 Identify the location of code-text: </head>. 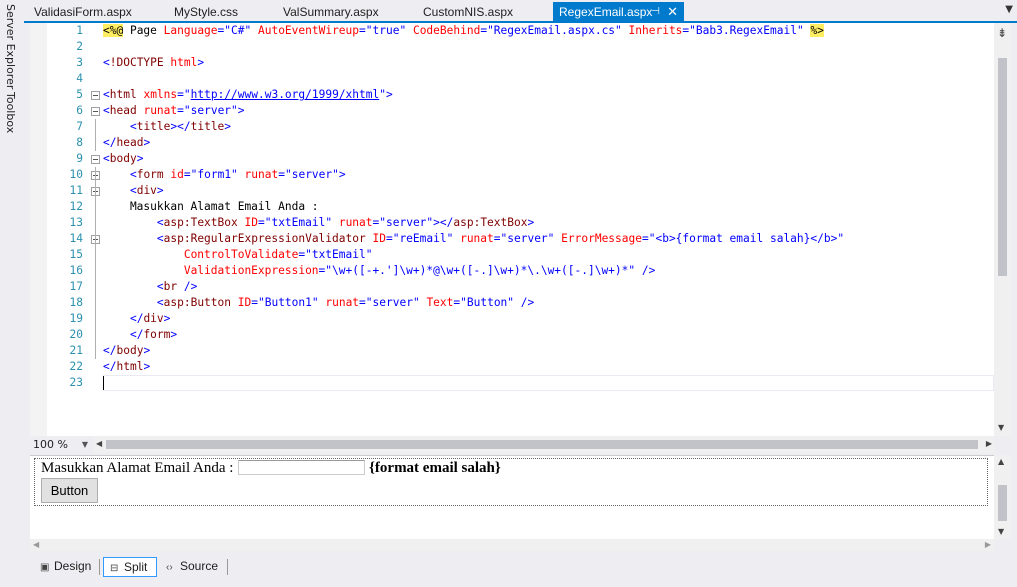
(126, 143).